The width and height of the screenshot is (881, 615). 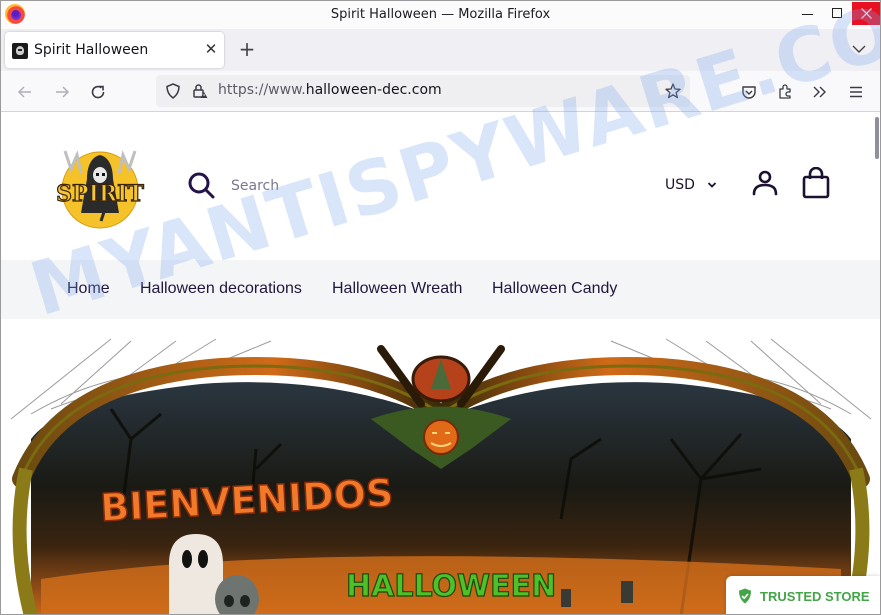 I want to click on navigation-toolbar: https://www.halloween-dec.com, so click(x=440, y=91).